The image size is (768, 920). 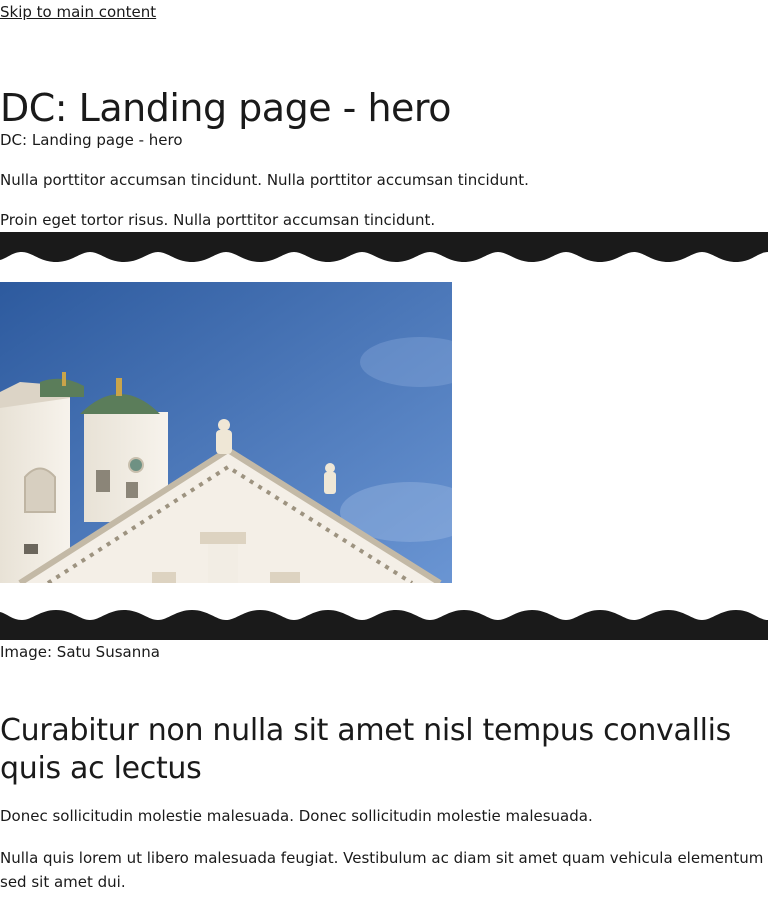 I want to click on hero-subtitle: DC: Landing page - hero, so click(x=91, y=140).